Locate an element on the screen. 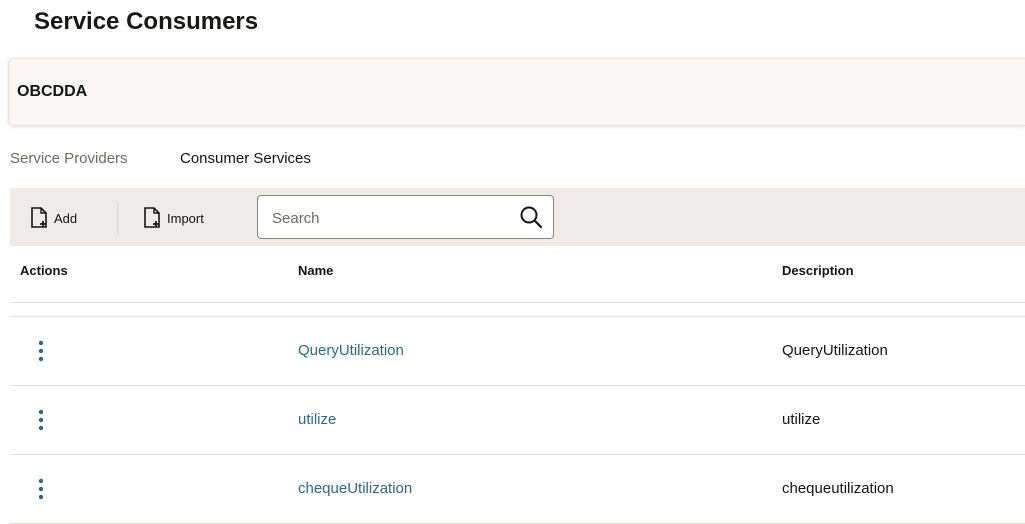  service-description: utilize is located at coordinates (801, 419).